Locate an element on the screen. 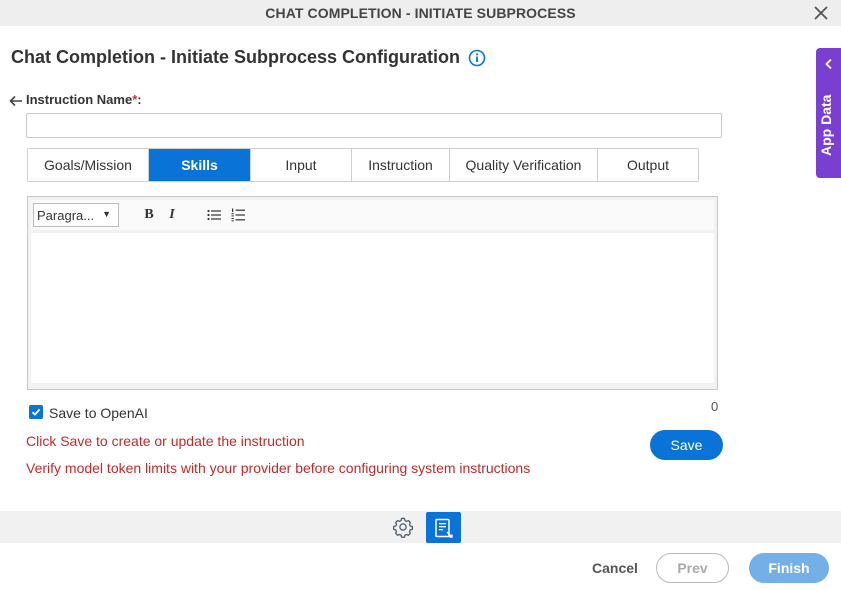 This screenshot has height=590, width=841. bullet-list-button is located at coordinates (214, 215).